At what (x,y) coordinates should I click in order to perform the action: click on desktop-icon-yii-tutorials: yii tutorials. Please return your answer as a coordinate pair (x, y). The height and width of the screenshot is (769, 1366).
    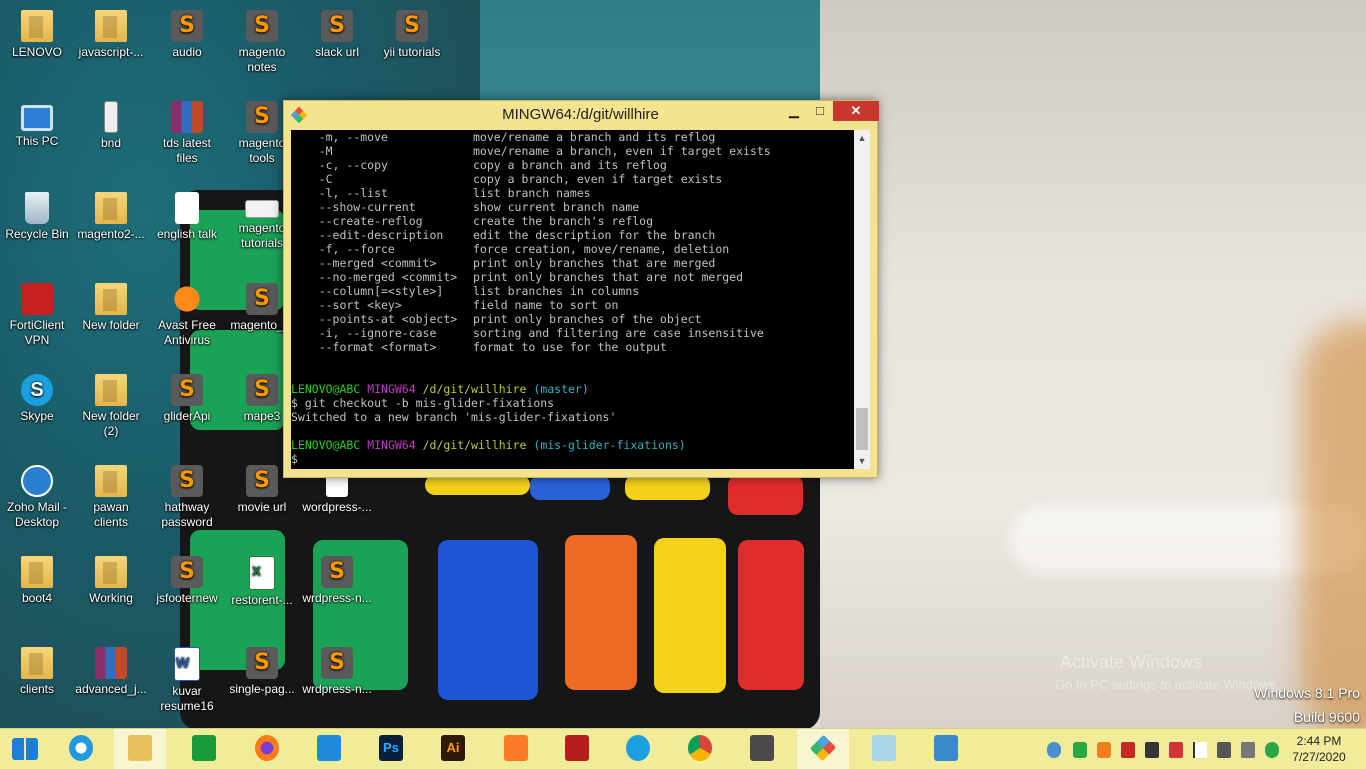
    Looking at the image, I should click on (412, 32).